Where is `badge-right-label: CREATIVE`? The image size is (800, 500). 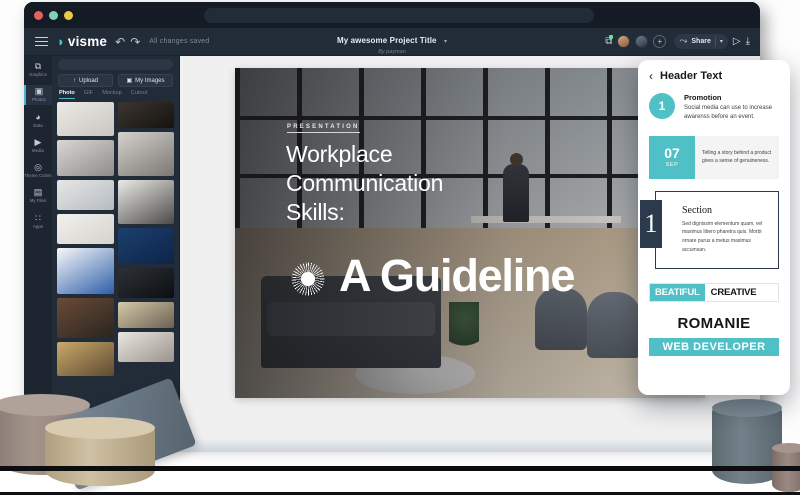
badge-right-label: CREATIVE is located at coordinates (733, 292).